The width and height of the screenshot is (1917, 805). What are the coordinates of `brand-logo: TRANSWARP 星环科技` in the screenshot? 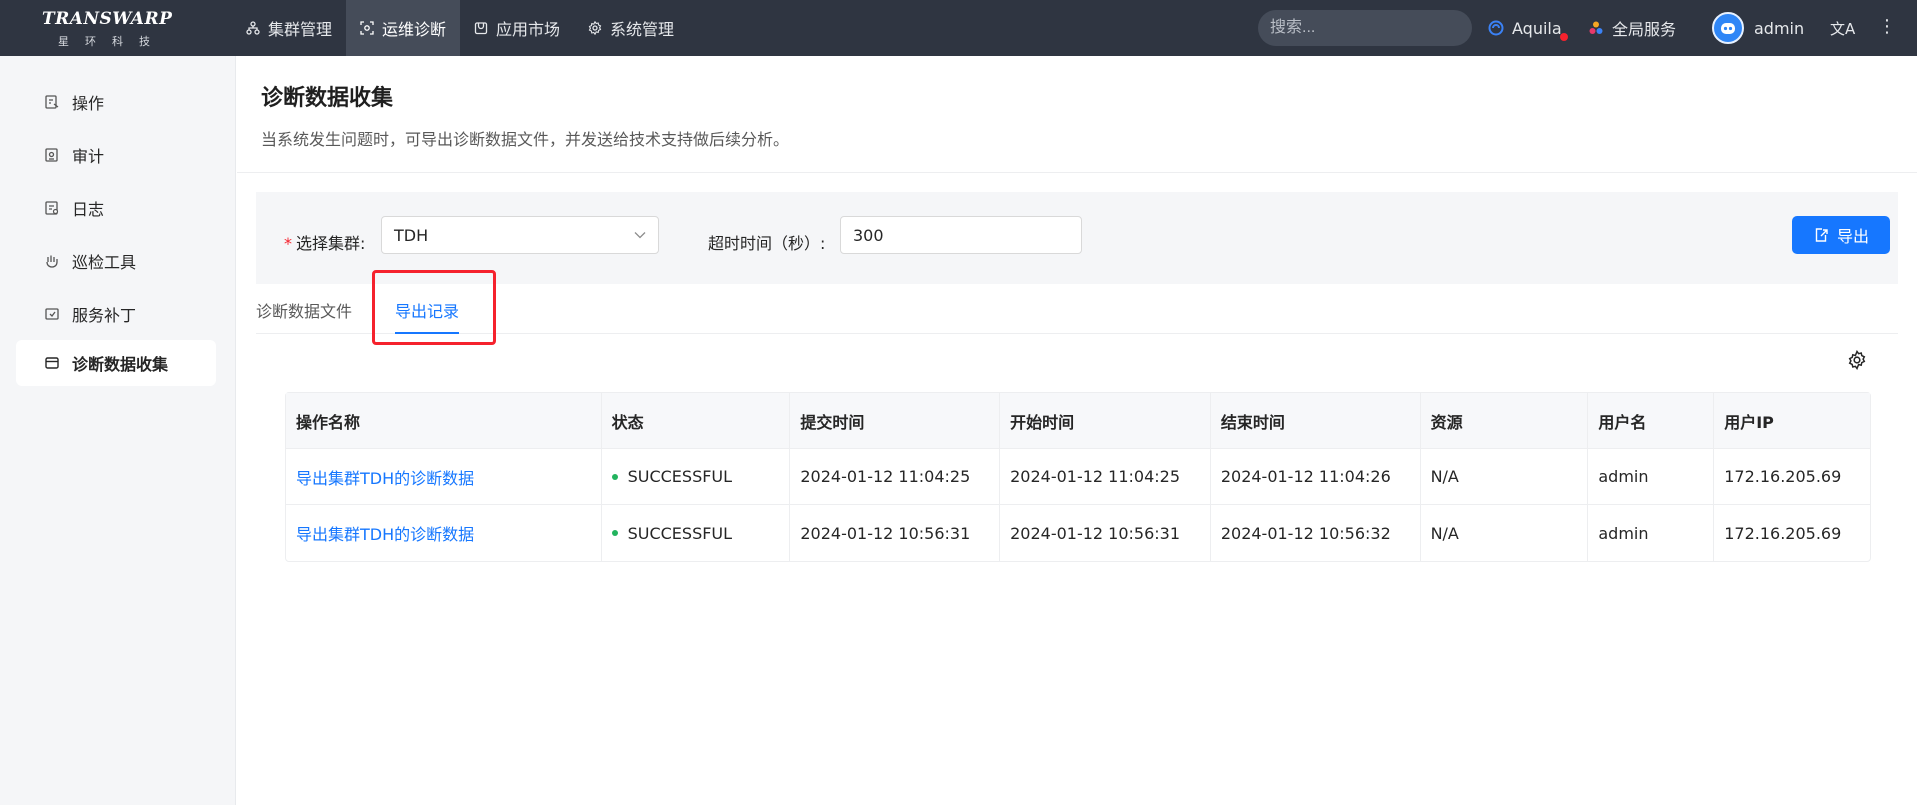 It's located at (116, 28).